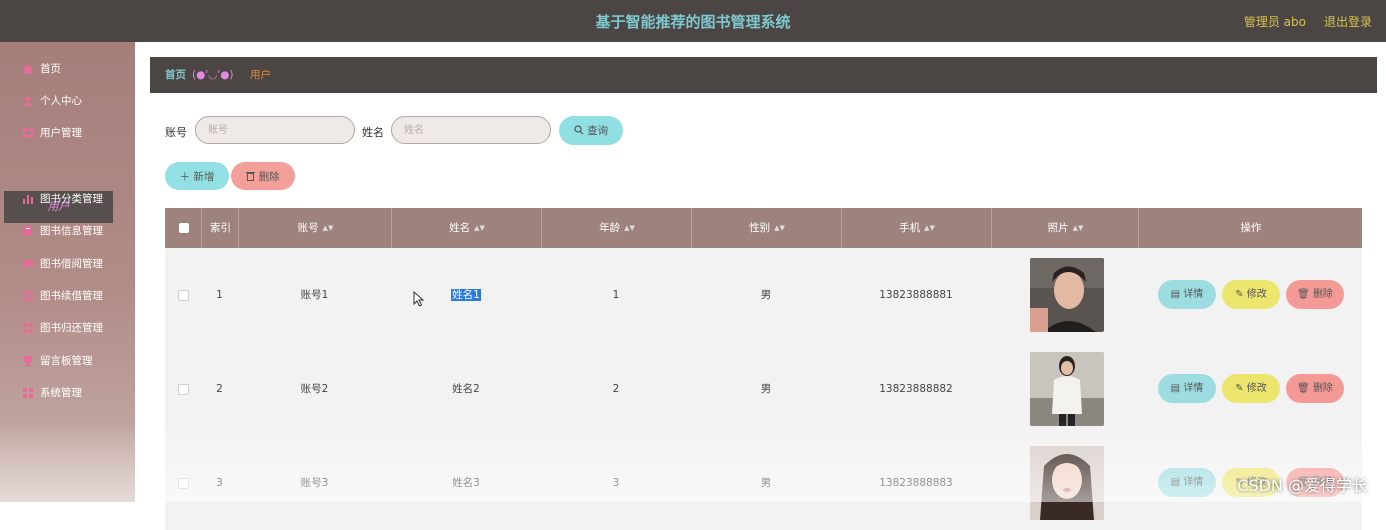 Image resolution: width=1386 pixels, height=530 pixels. Describe the element at coordinates (204, 176) in the screenshot. I see `add-button-label: 新增` at that location.